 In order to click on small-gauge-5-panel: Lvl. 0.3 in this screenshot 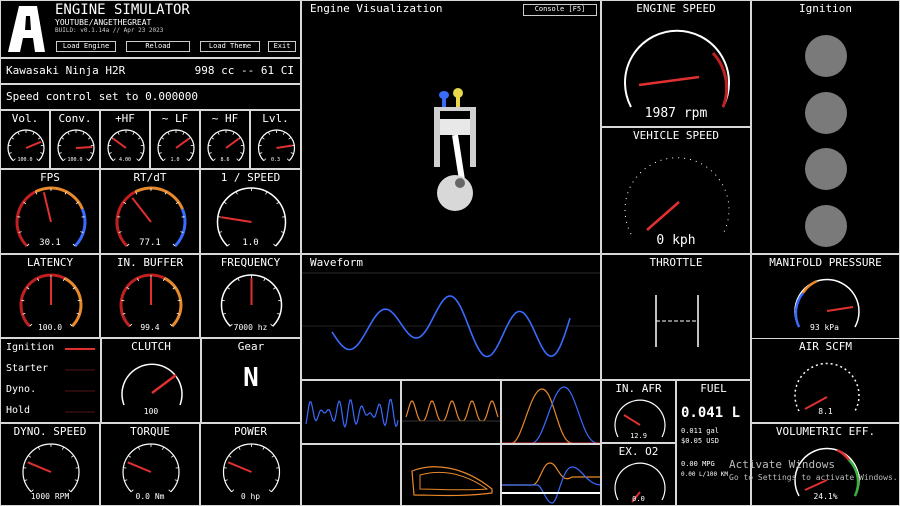, I will do `click(275, 139)`.